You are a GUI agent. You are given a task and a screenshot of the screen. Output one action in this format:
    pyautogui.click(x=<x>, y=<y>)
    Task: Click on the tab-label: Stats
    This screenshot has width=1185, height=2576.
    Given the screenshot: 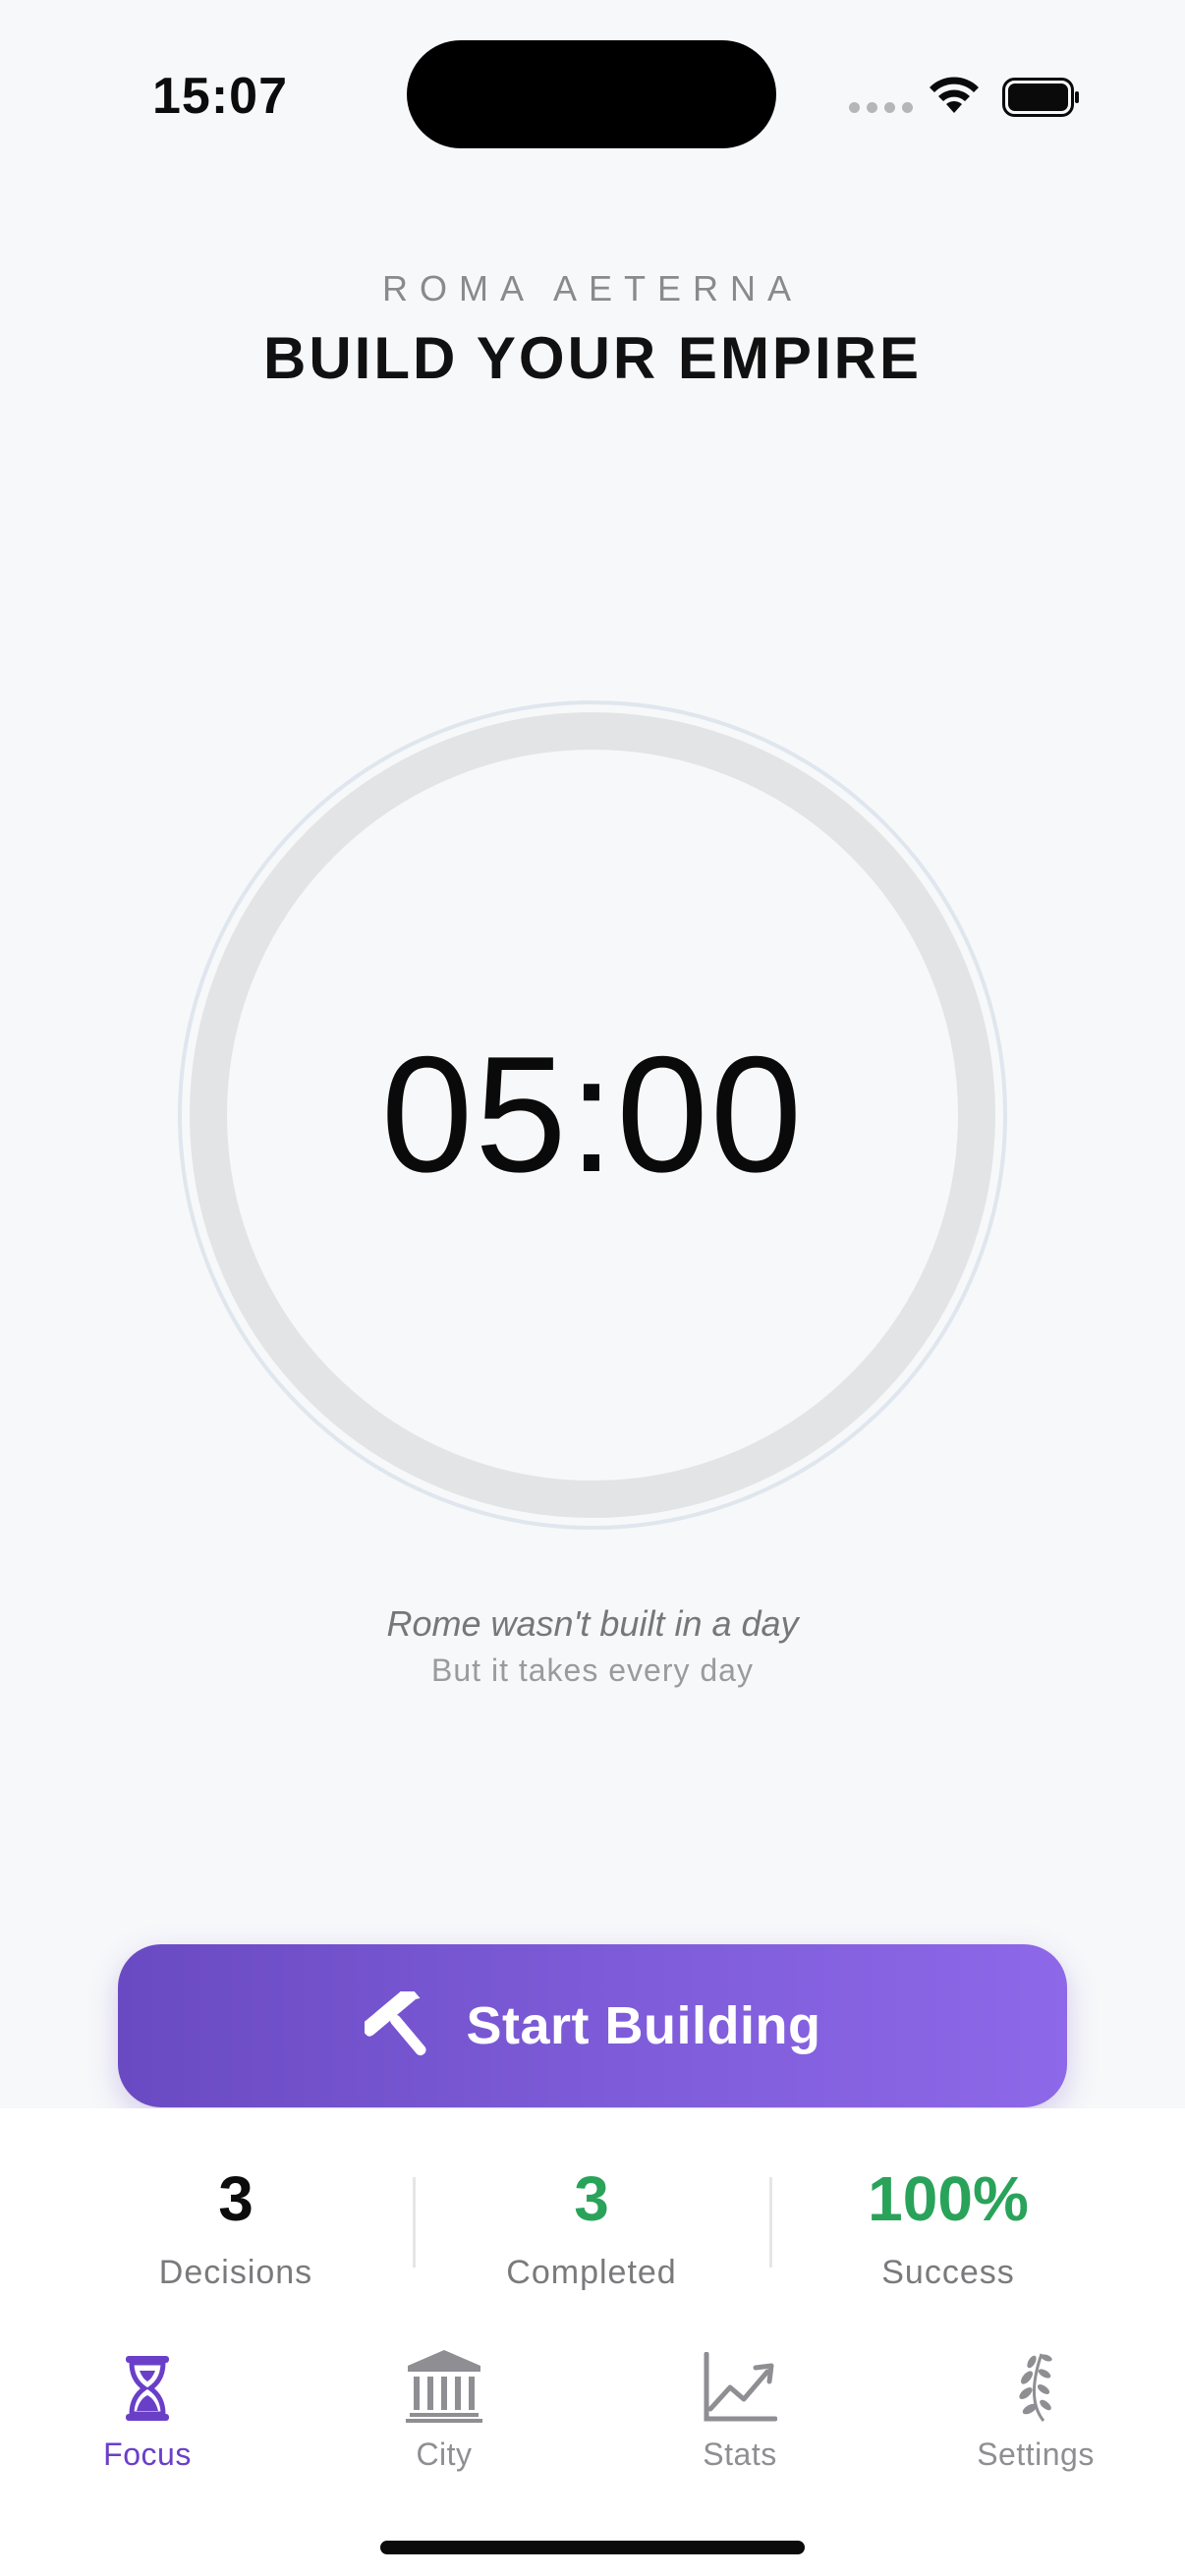 What is the action you would take?
    pyautogui.click(x=740, y=2454)
    